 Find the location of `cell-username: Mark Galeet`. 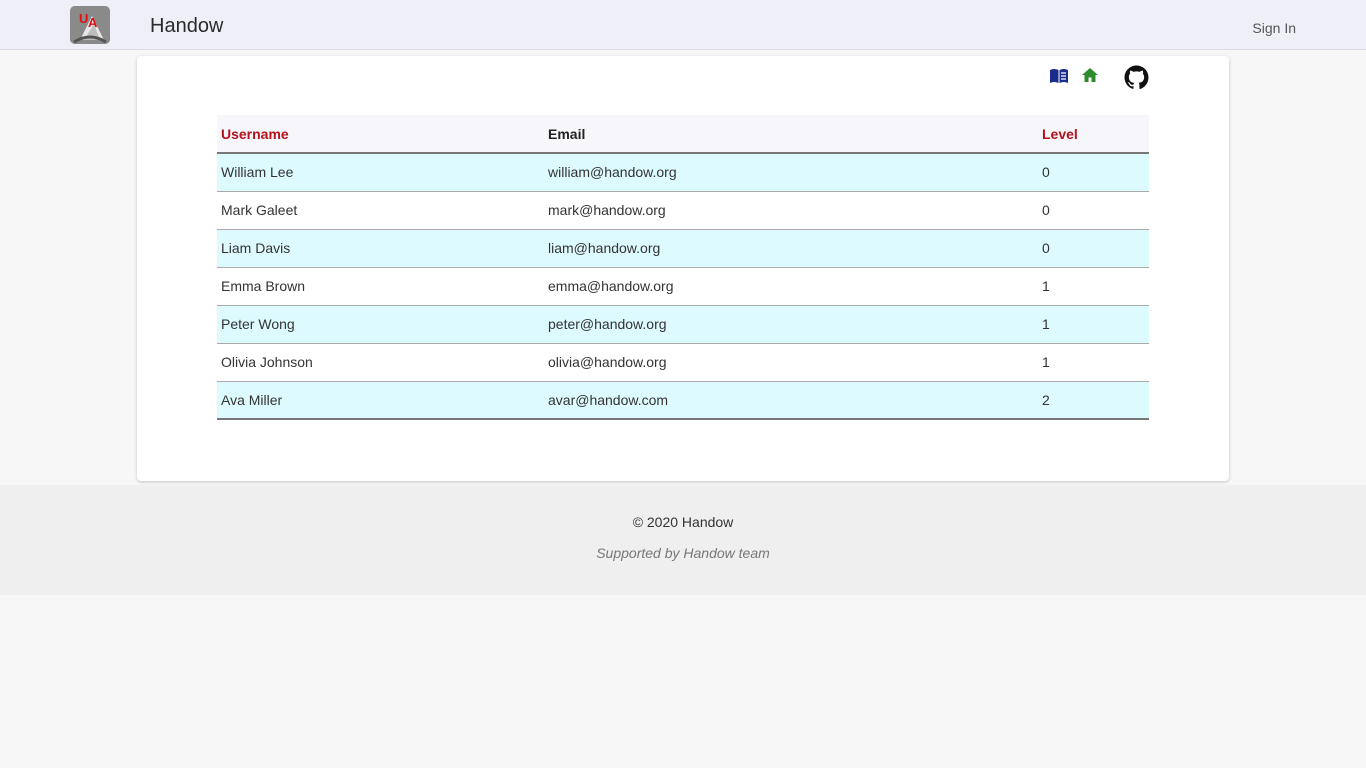

cell-username: Mark Galeet is located at coordinates (380, 210).